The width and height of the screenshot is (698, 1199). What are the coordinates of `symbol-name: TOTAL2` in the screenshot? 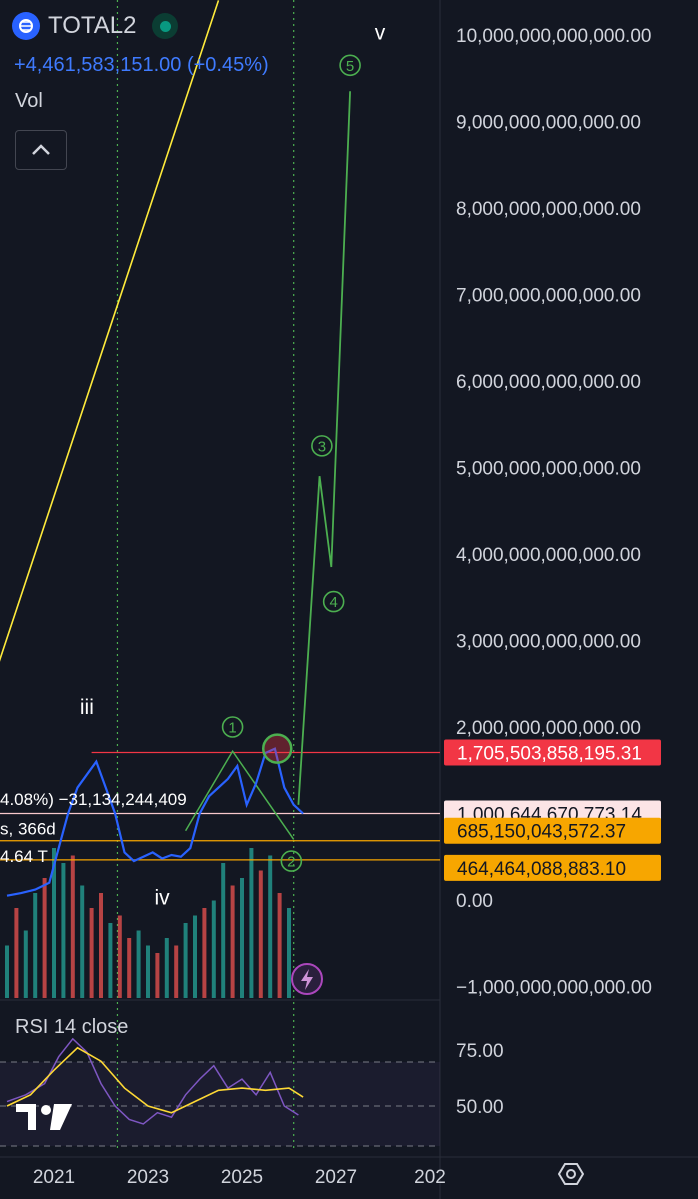 It's located at (92, 25).